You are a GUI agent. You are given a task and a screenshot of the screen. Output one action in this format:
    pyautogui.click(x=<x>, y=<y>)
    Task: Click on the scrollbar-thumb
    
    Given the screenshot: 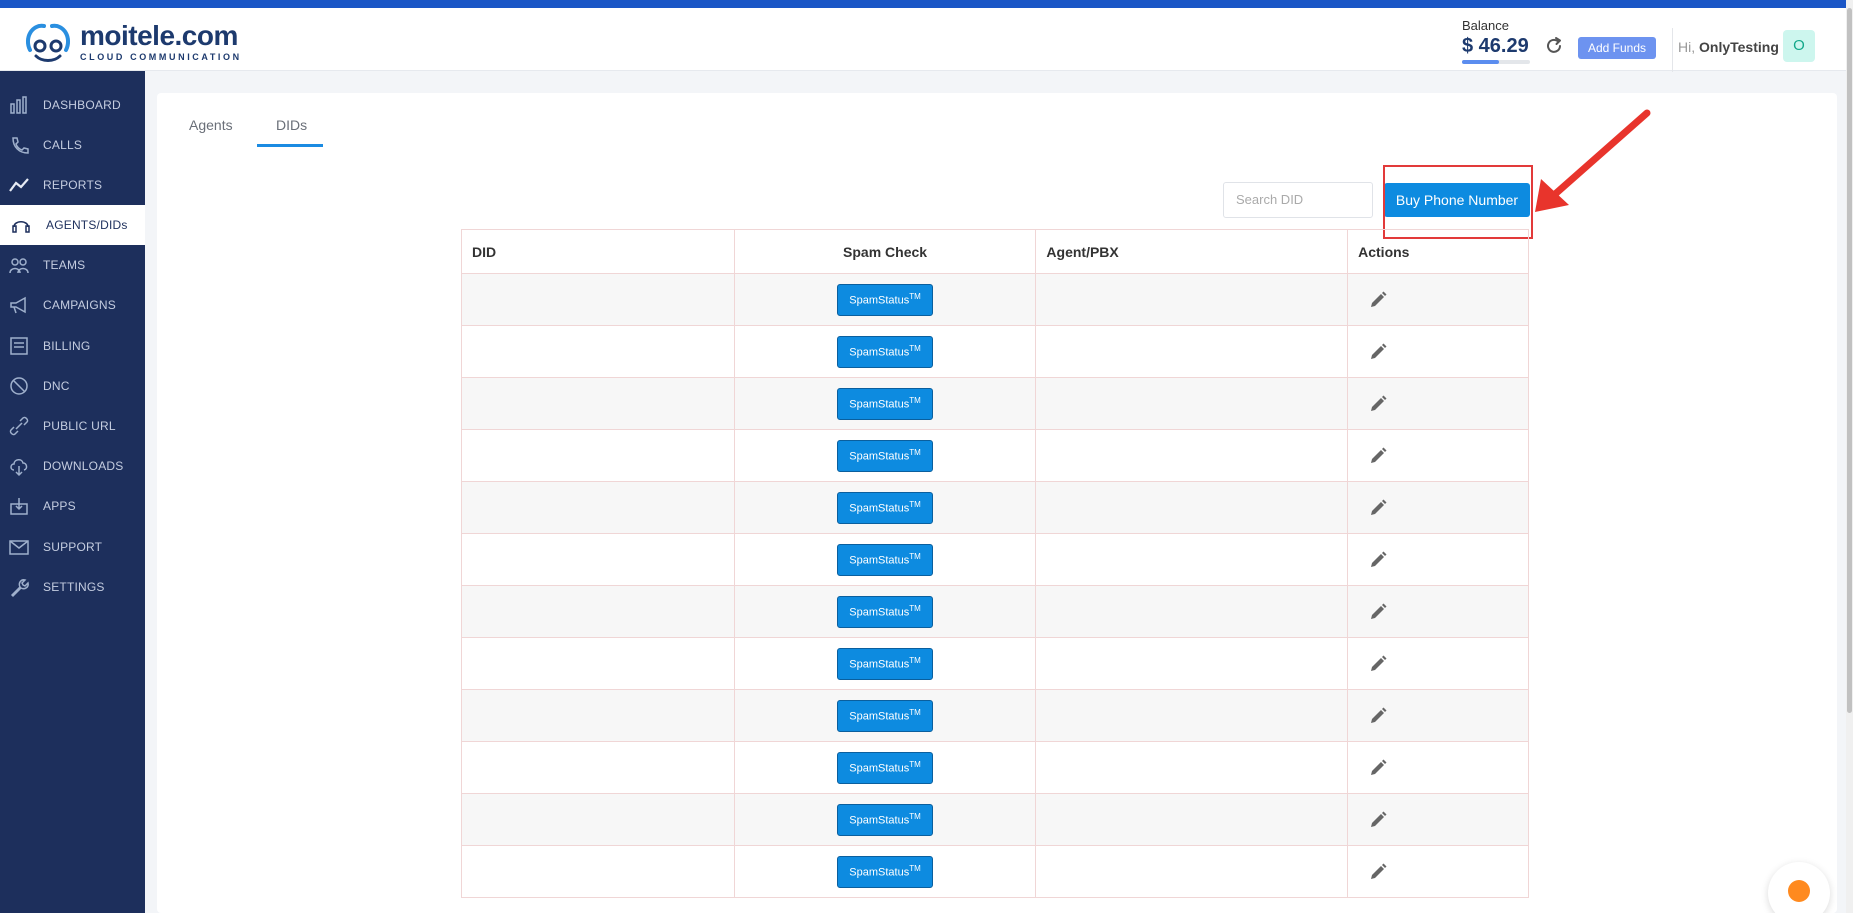 What is the action you would take?
    pyautogui.click(x=1849, y=360)
    